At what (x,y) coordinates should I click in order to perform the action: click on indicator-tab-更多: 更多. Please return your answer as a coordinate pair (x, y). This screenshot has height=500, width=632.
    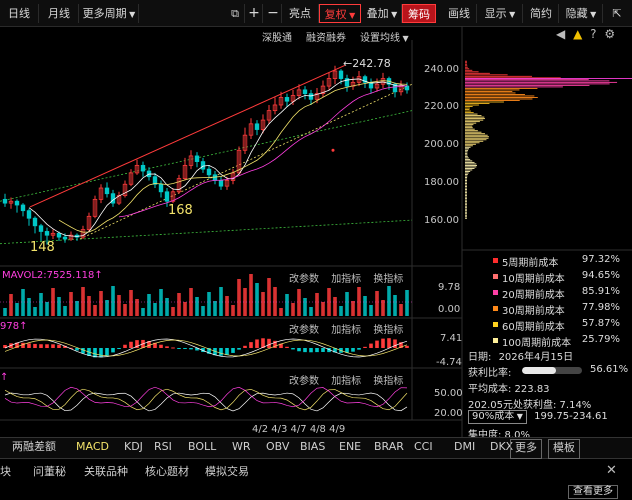
    Looking at the image, I should click on (526, 449).